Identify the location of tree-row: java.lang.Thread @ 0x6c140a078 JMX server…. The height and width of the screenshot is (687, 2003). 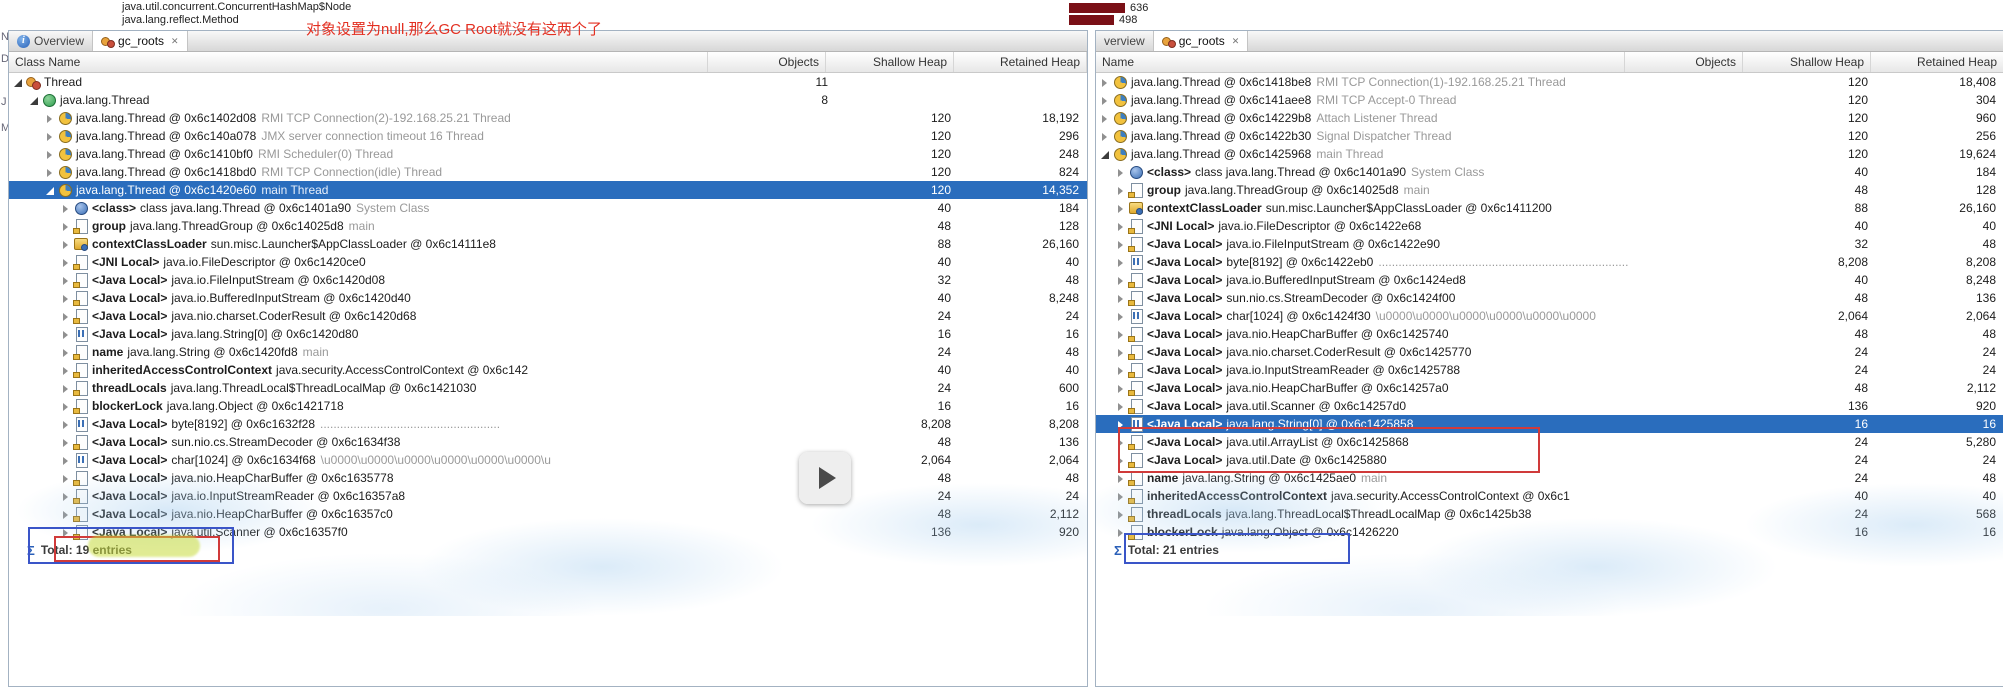
(548, 136).